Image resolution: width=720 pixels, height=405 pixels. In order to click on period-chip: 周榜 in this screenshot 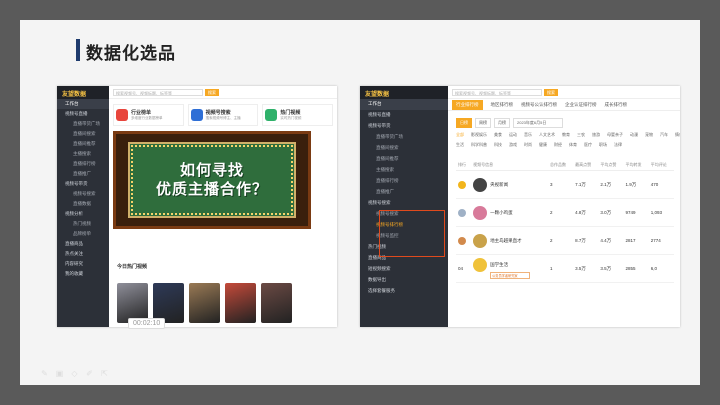, I will do `click(483, 123)`.